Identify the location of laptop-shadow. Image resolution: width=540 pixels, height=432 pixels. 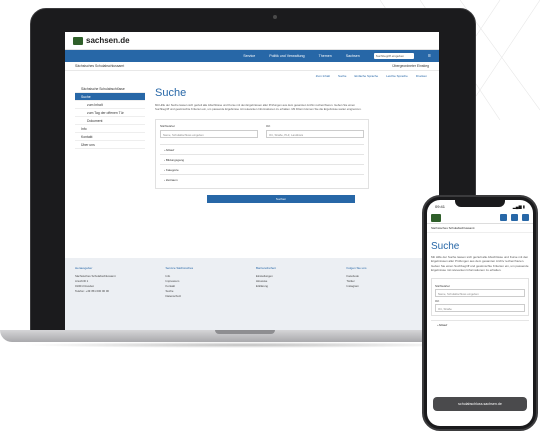
(245, 345).